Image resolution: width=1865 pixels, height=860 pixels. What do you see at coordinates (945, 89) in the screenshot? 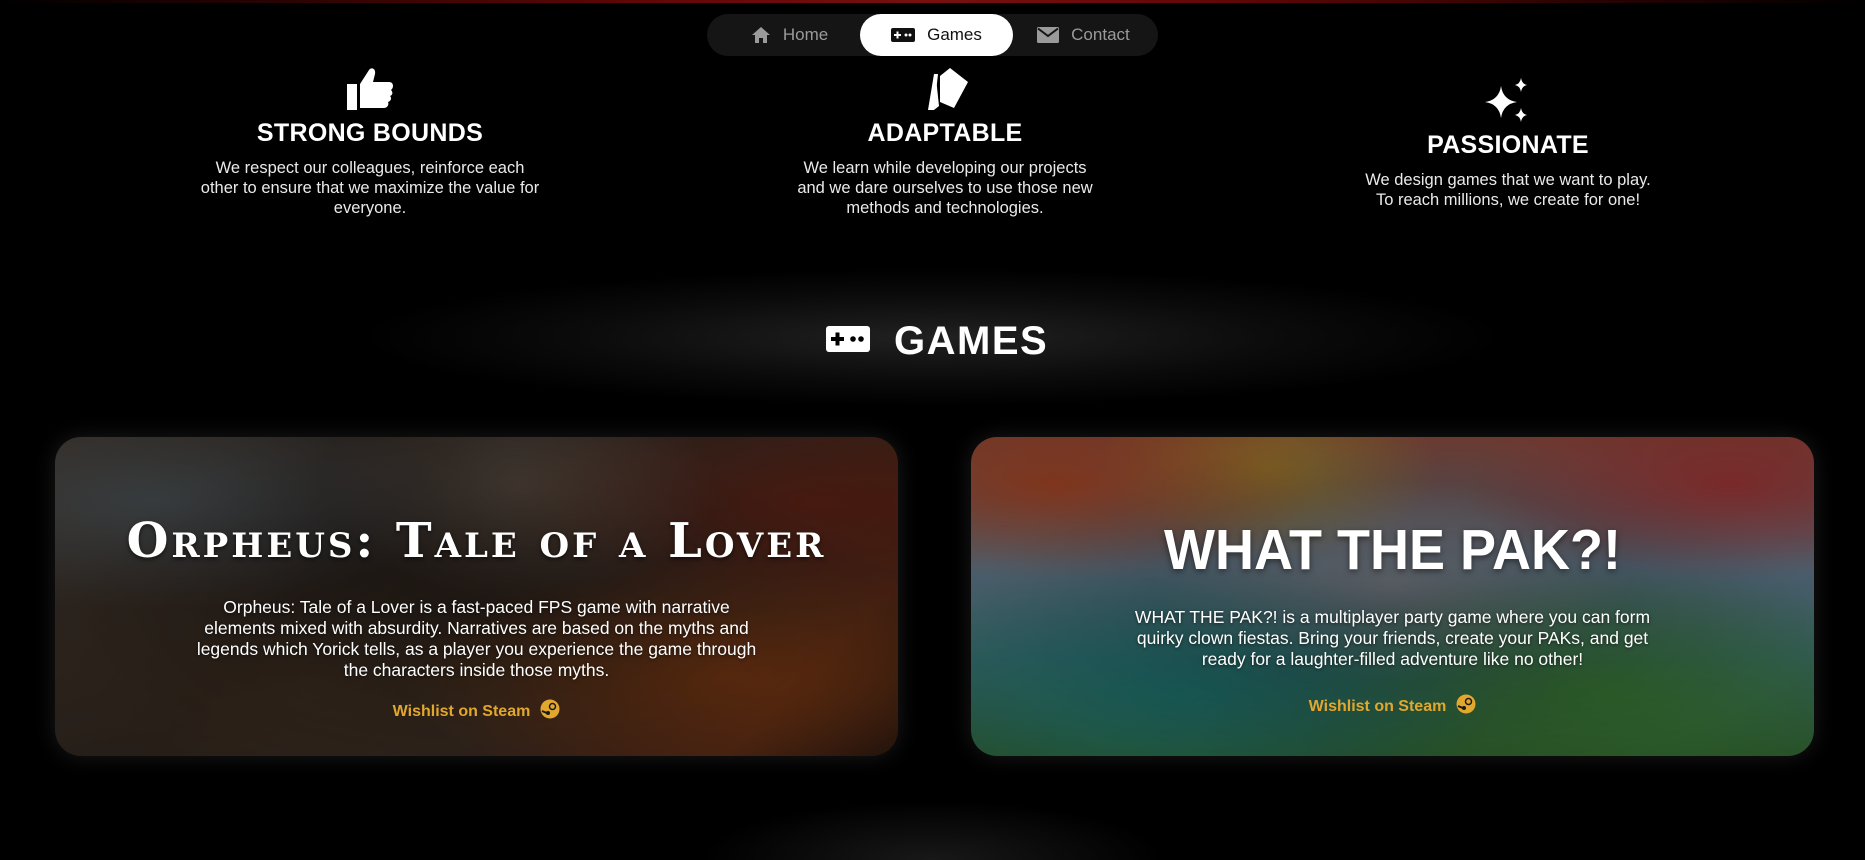
I see `cards-icon` at bounding box center [945, 89].